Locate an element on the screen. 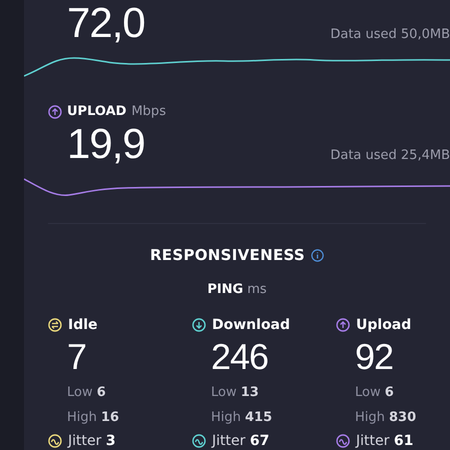 Image resolution: width=450 pixels, height=450 pixels. jitter-value: Jitter 67 is located at coordinates (241, 441).